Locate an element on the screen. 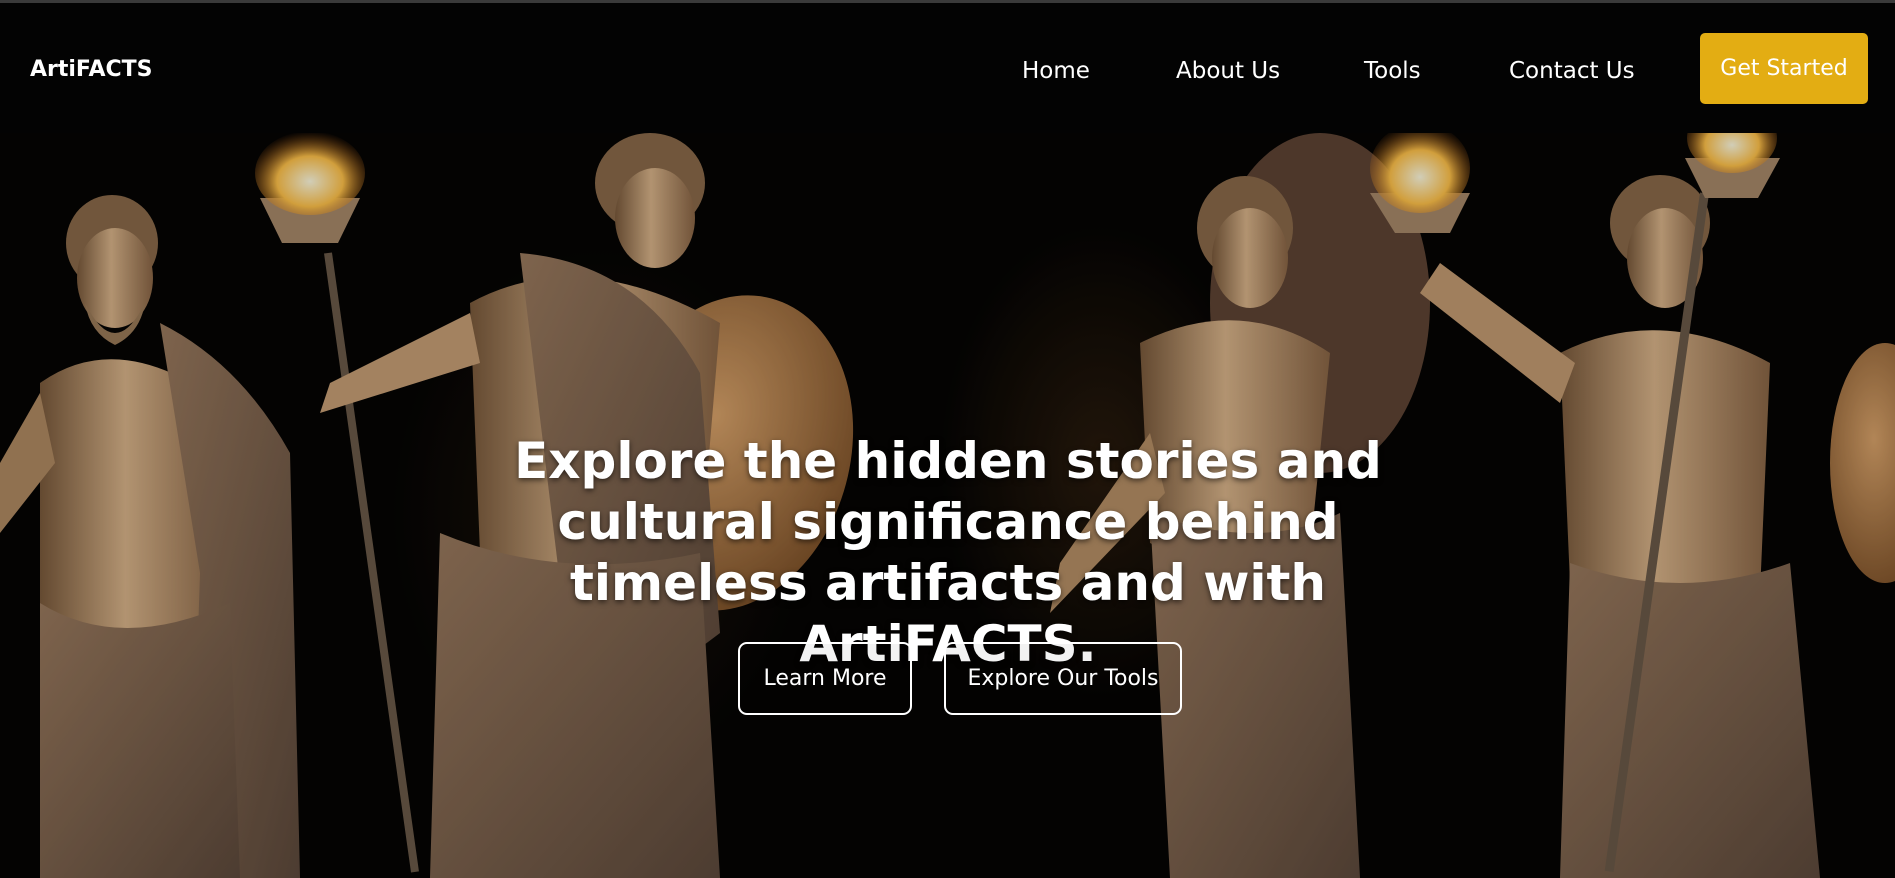  nav-tools-link: Tools is located at coordinates (1392, 71).